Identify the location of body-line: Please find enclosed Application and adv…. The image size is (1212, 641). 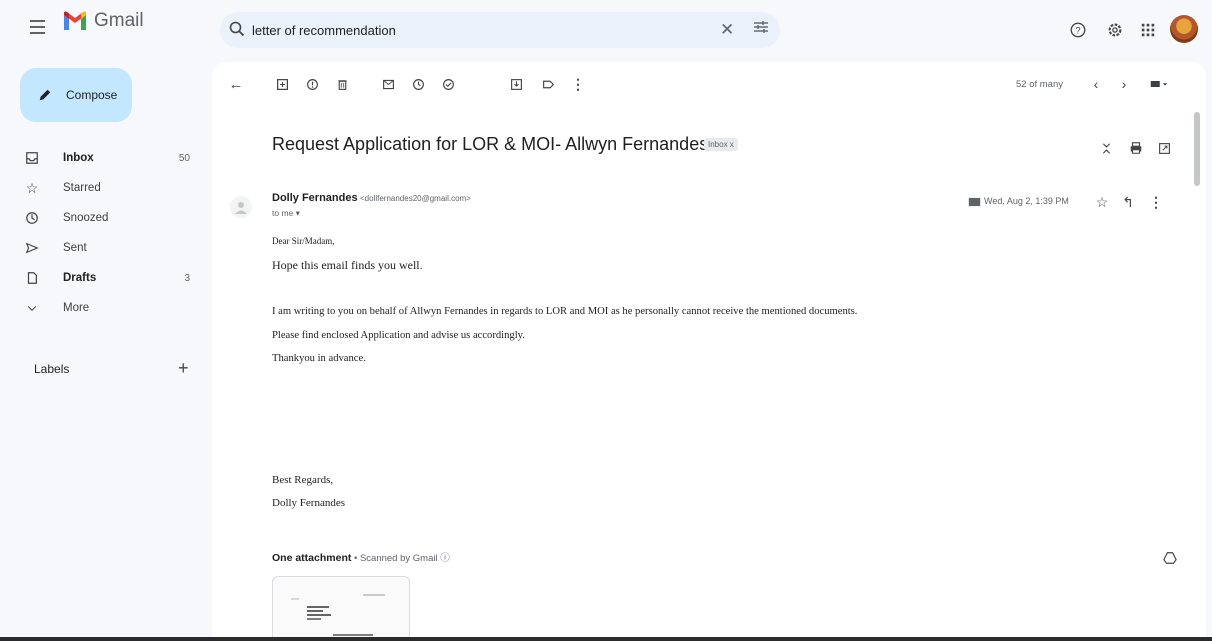
(398, 335).